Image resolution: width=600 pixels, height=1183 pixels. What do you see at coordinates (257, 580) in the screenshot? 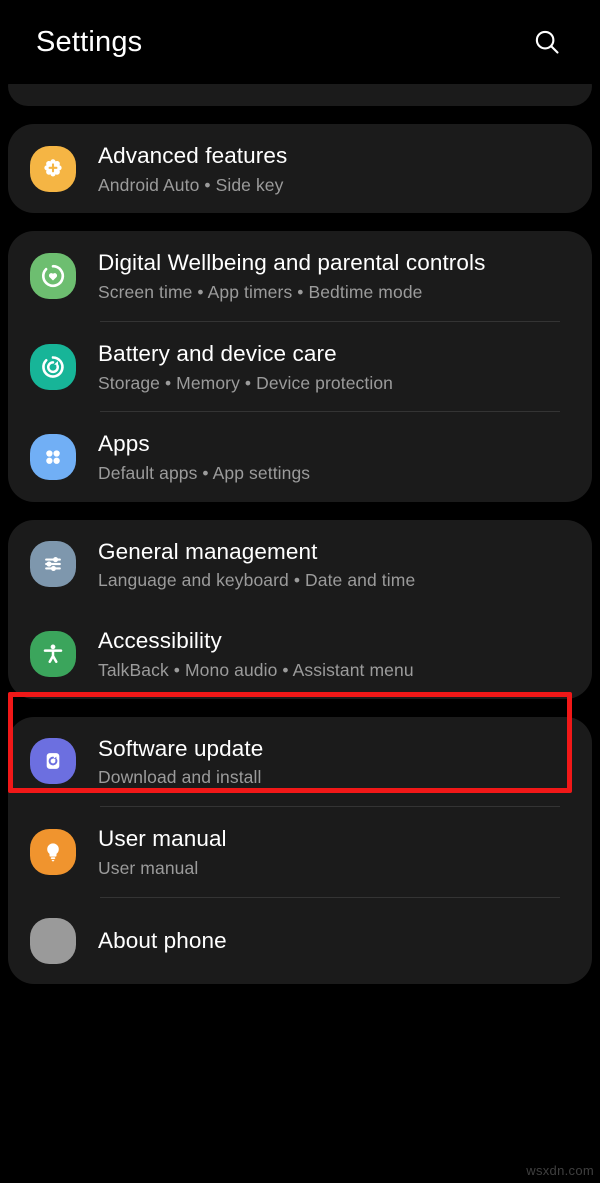
I see `row-subtitle: Language and keyboard • Date and time` at bounding box center [257, 580].